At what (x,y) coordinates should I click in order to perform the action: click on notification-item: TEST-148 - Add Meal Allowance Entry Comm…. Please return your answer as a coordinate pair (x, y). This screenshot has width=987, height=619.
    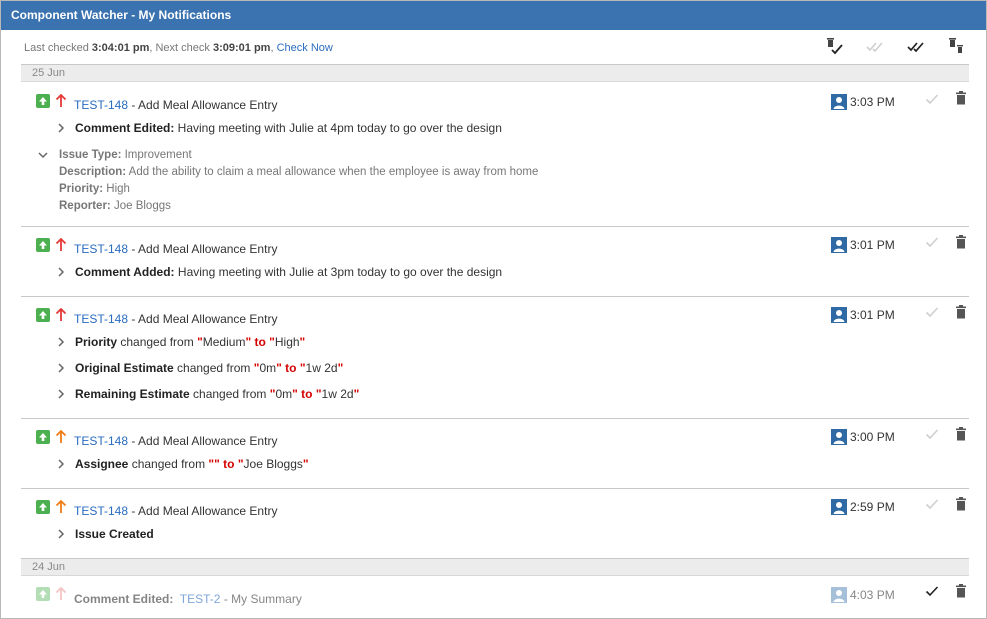
    Looking at the image, I should click on (495, 262).